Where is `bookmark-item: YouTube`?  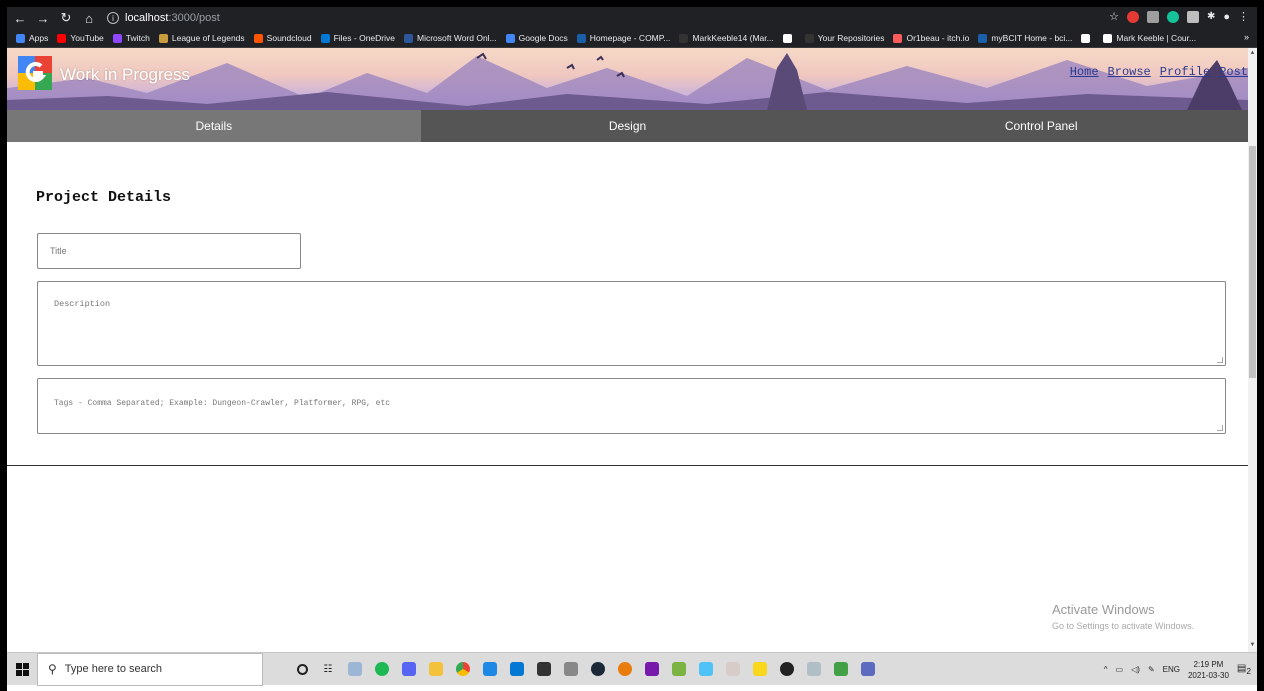
bookmark-item: YouTube is located at coordinates (80, 38).